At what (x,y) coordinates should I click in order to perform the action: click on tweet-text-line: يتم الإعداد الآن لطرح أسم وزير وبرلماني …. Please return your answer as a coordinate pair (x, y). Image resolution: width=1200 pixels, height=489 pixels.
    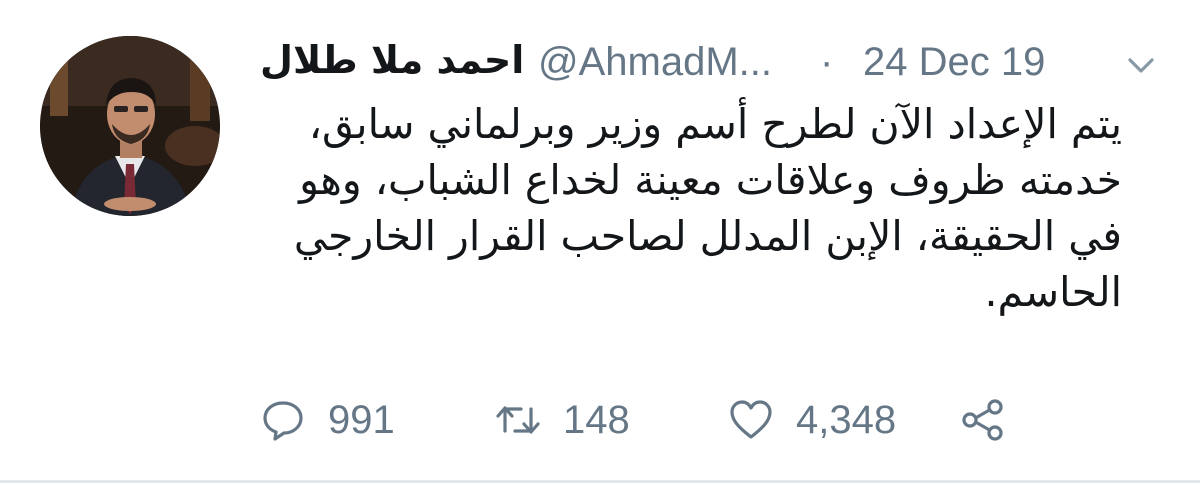
    Looking at the image, I should click on (715, 124).